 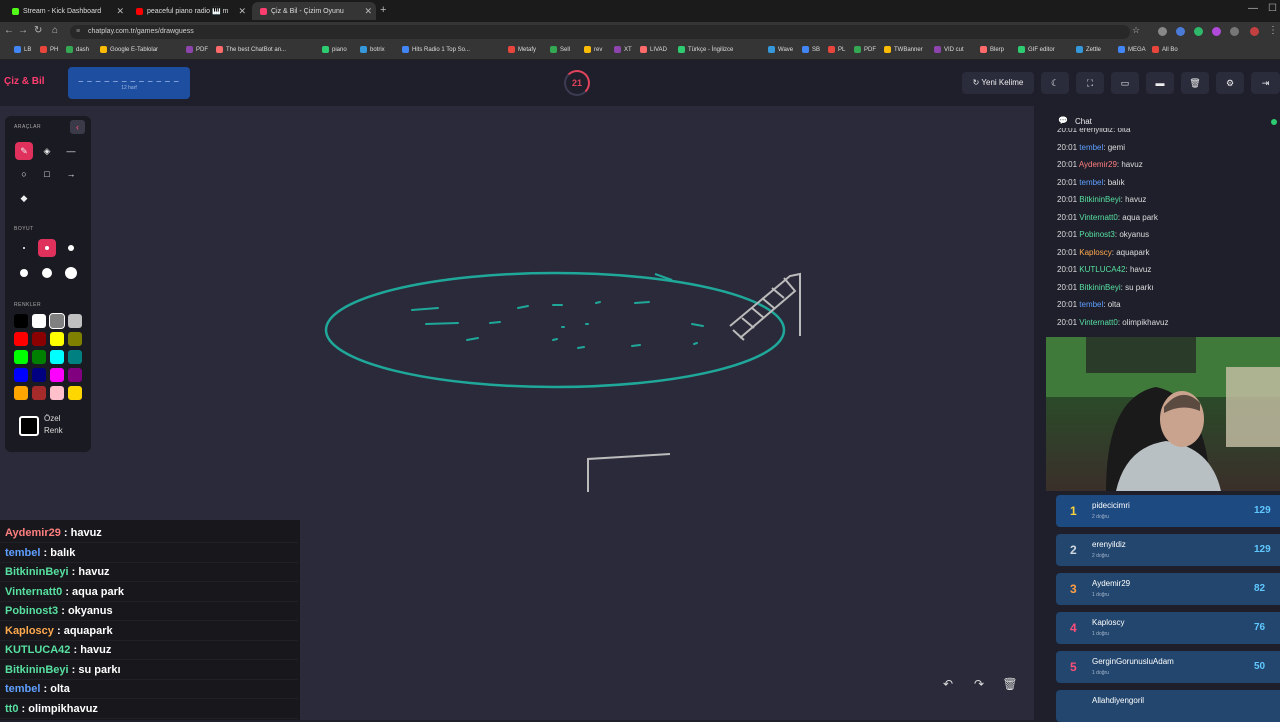 What do you see at coordinates (1010, 684) in the screenshot?
I see `clear-canvas-button: 🗑` at bounding box center [1010, 684].